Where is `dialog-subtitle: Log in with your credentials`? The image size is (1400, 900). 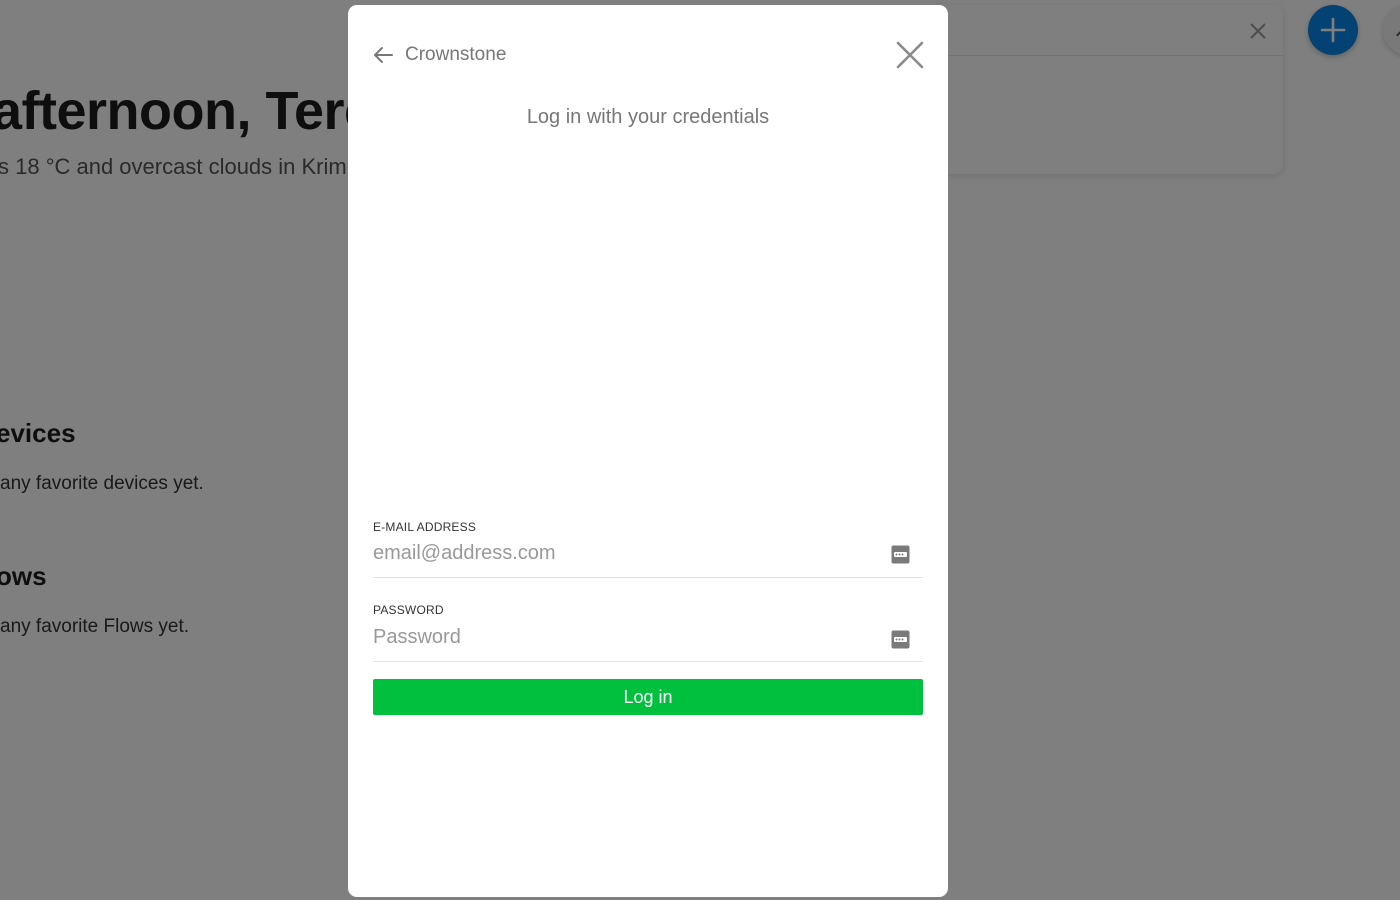
dialog-subtitle: Log in with your credentials is located at coordinates (648, 117).